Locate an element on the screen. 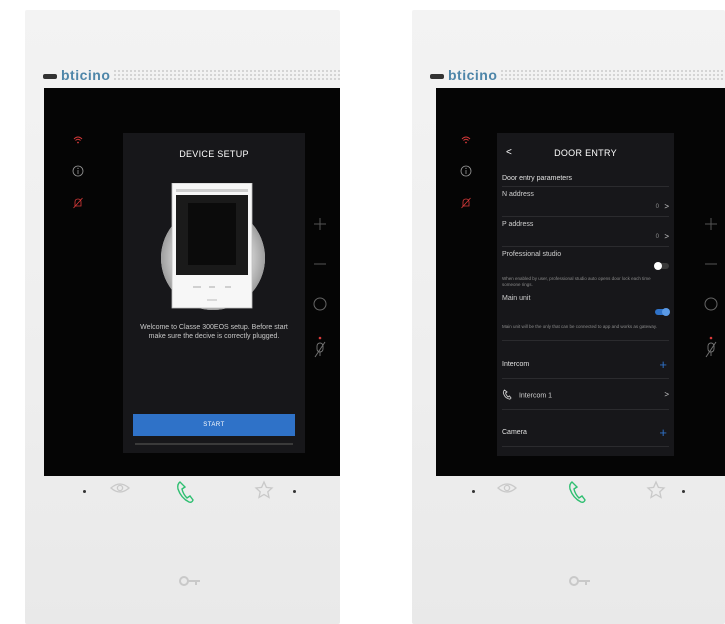 This screenshot has height=624, width=725. add-camera-icon: + is located at coordinates (663, 432).